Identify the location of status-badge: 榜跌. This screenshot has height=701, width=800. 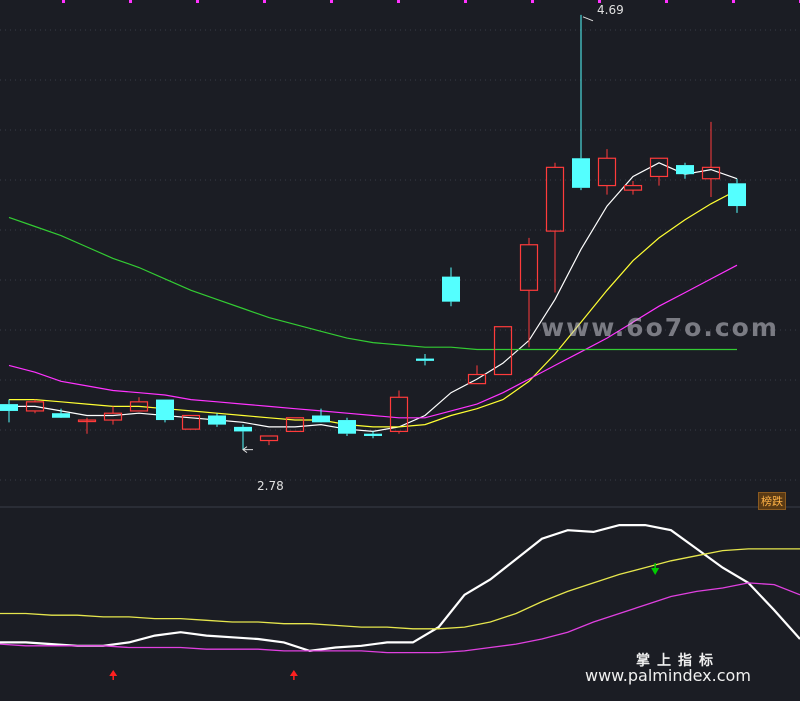
(772, 501).